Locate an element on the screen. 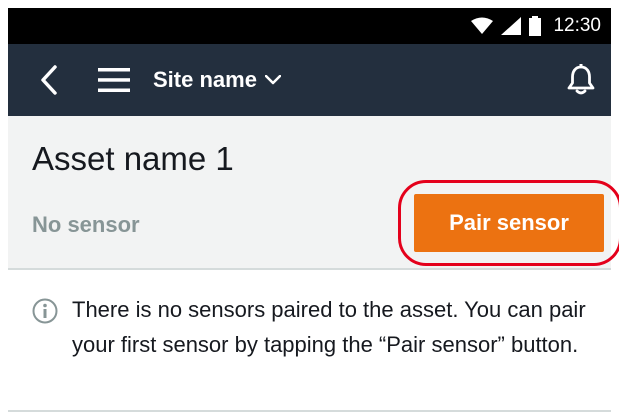 The width and height of the screenshot is (619, 420). pair-sensor-button: Pair sensor is located at coordinates (509, 223).